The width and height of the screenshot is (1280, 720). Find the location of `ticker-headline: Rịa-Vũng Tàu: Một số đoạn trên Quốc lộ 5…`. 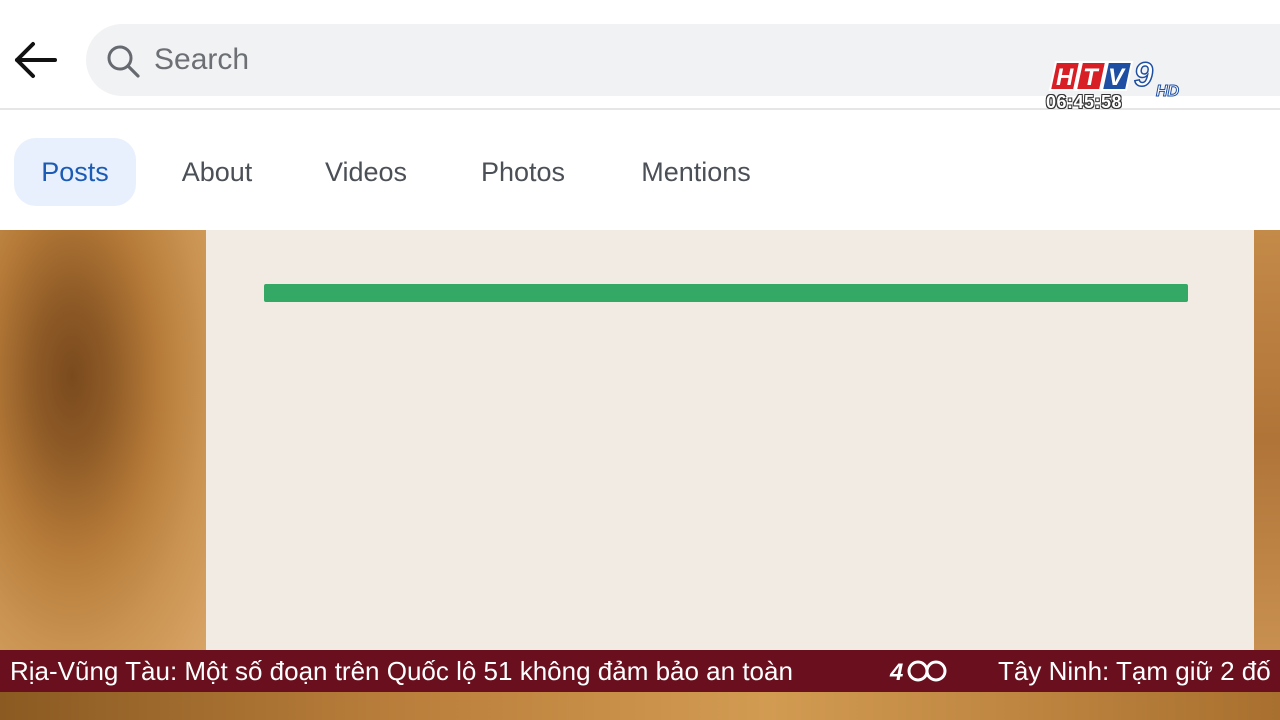

ticker-headline: Rịa-Vũng Tàu: Một số đoạn trên Quốc lộ 5… is located at coordinates (401, 671).